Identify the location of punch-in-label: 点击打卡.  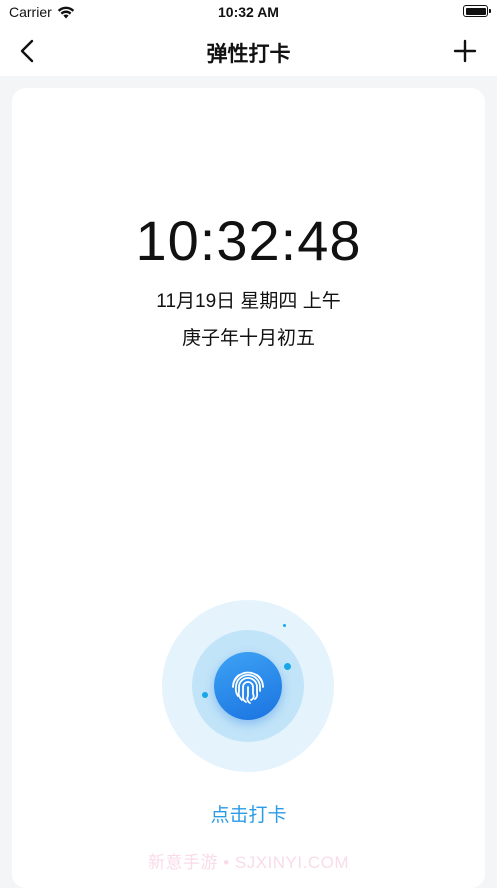
(248, 813).